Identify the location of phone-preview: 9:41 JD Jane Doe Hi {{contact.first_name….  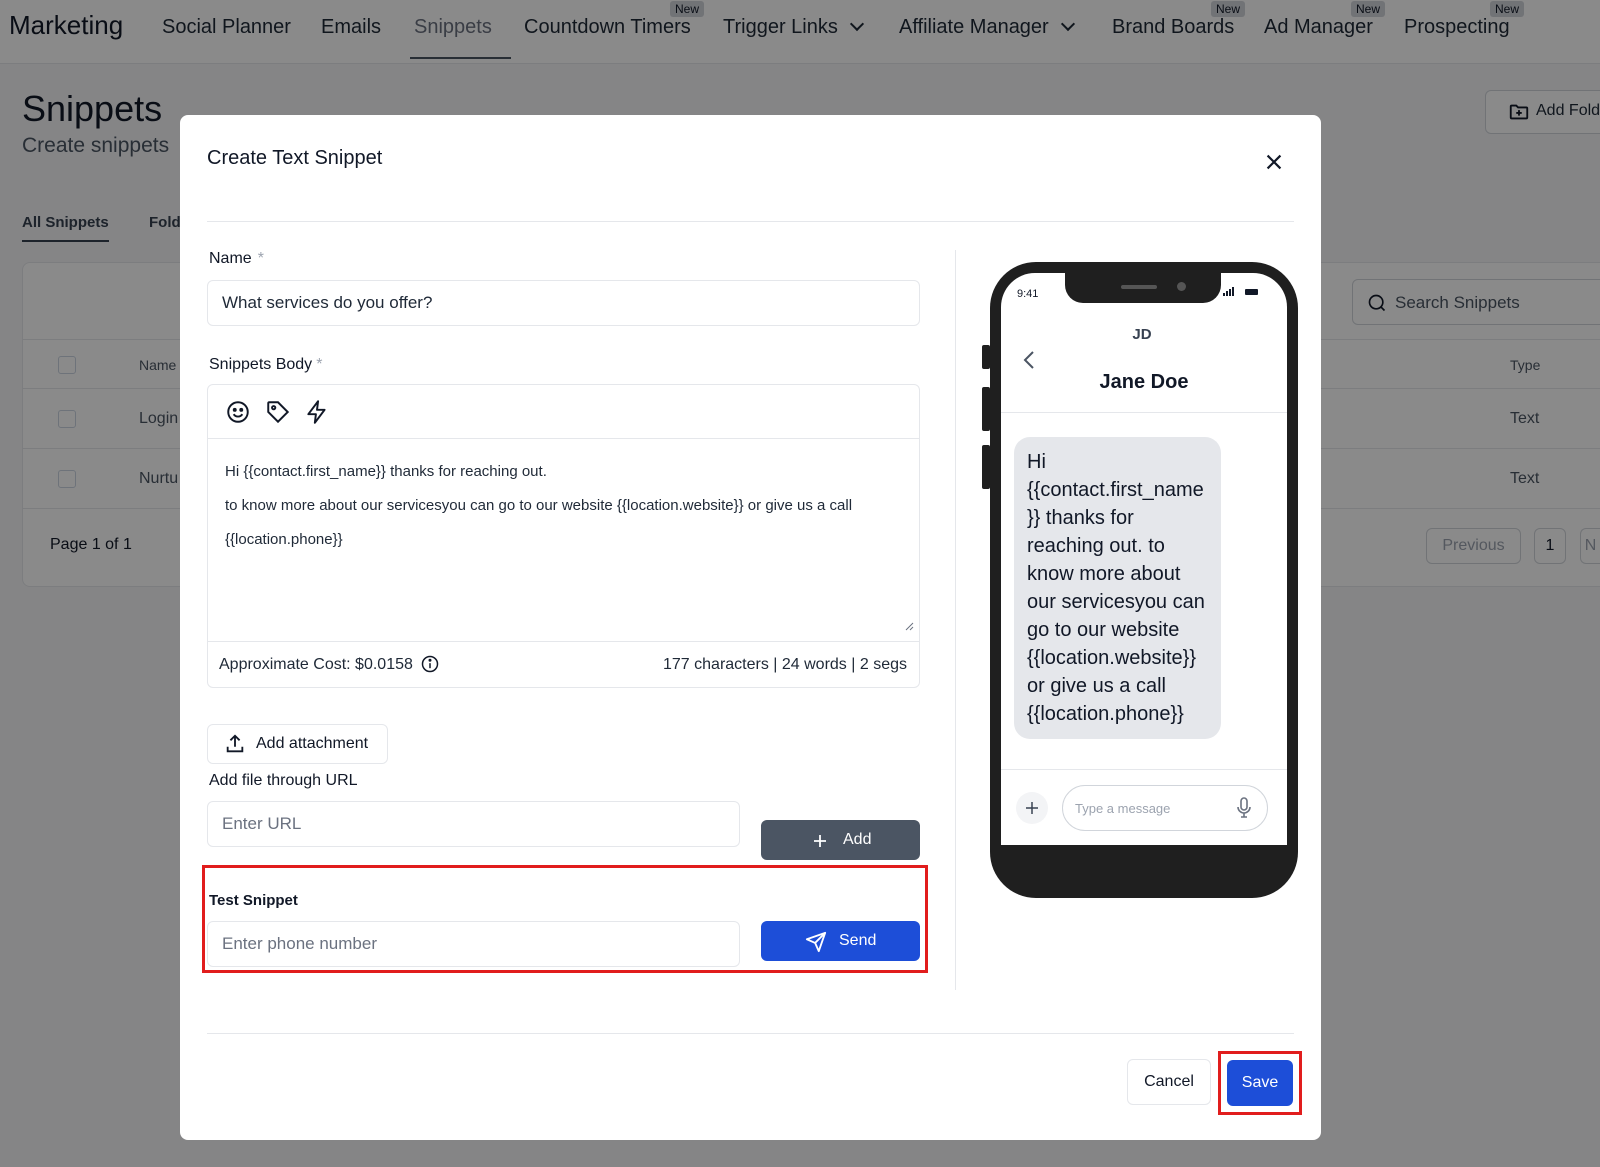
(1144, 580).